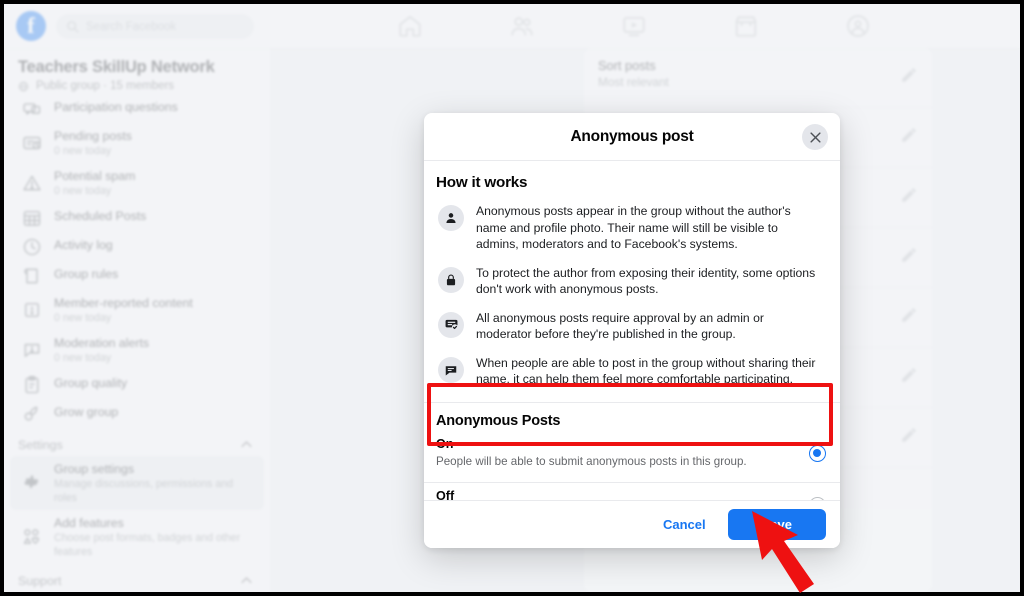 This screenshot has width=1024, height=596. What do you see at coordinates (95, 176) in the screenshot?
I see `sidebar-item-label: Potential spam` at bounding box center [95, 176].